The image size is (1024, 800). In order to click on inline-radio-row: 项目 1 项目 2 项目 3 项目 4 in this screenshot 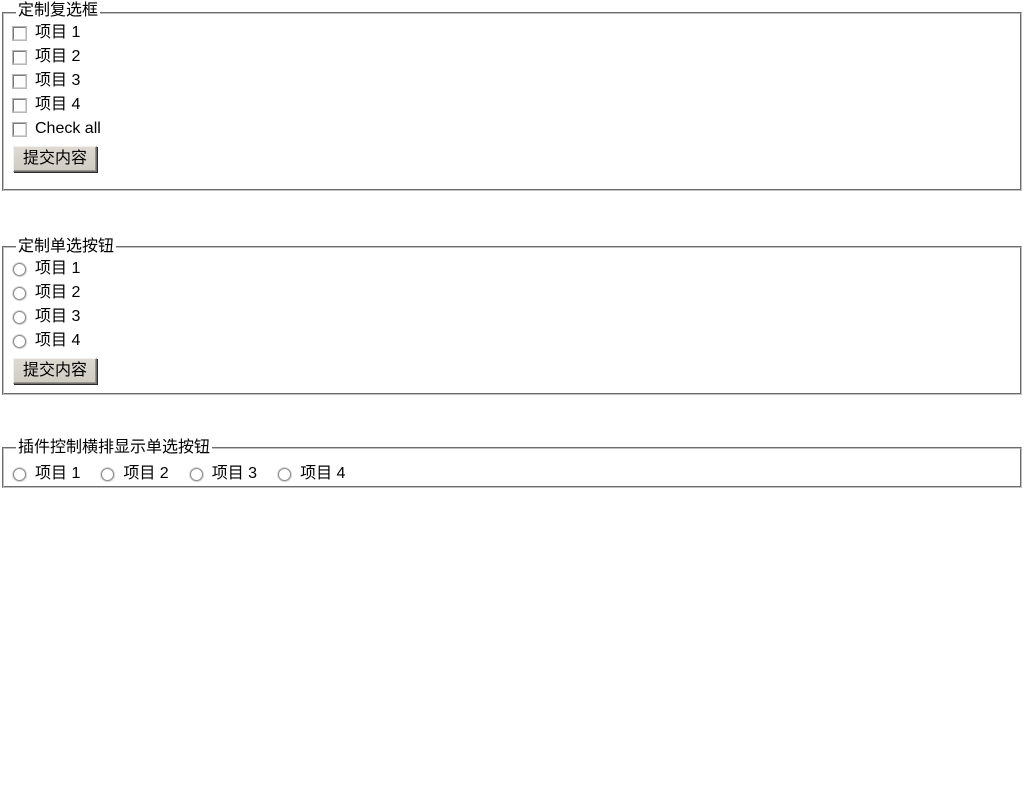, I will do `click(512, 474)`.